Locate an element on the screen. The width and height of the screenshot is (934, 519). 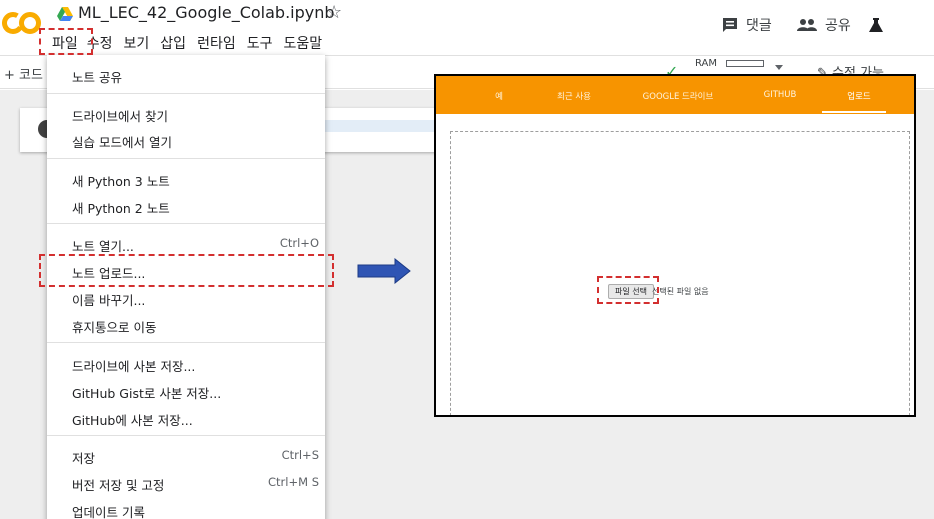
google-drive-icon is located at coordinates (65, 13).